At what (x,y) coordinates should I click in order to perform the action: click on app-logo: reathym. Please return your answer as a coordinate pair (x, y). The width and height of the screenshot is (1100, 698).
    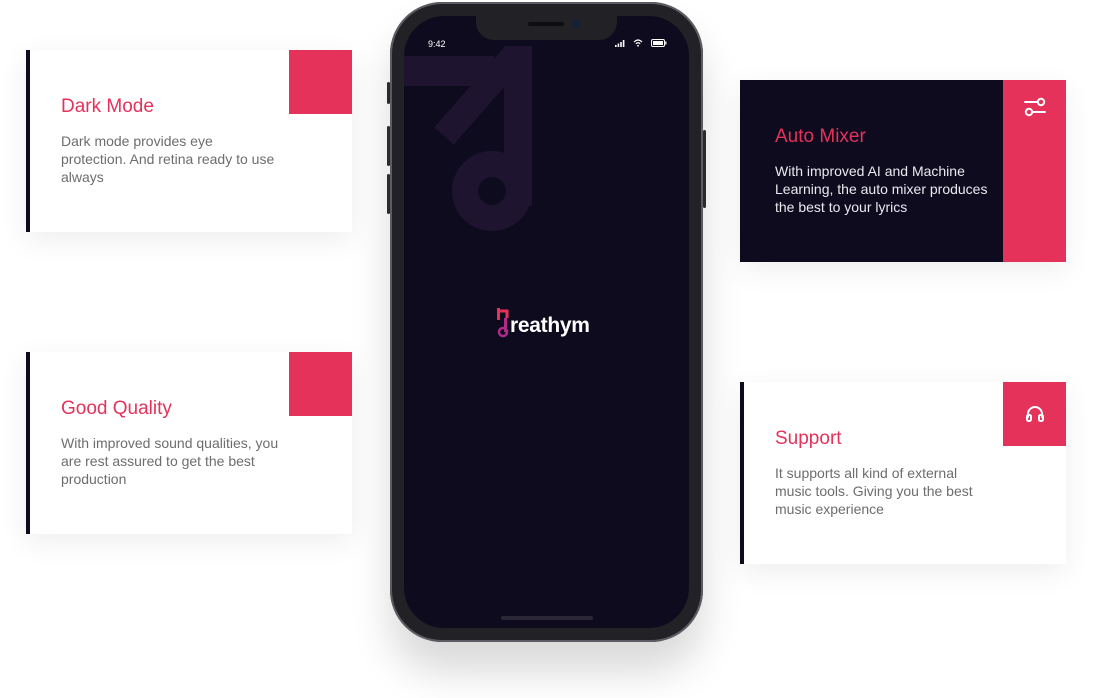
    Looking at the image, I should click on (543, 323).